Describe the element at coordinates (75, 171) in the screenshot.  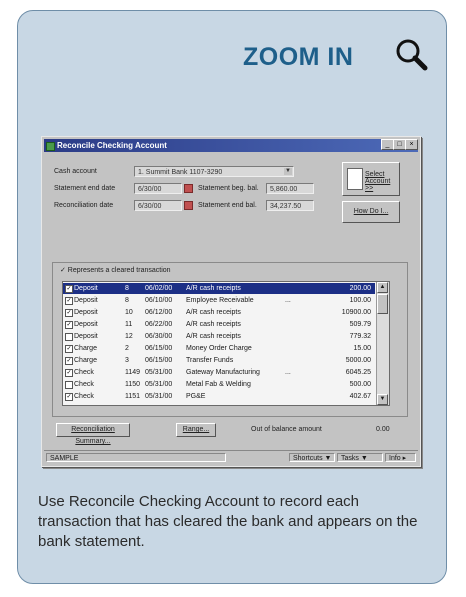
I see `cash-account-label: Cash account` at that location.